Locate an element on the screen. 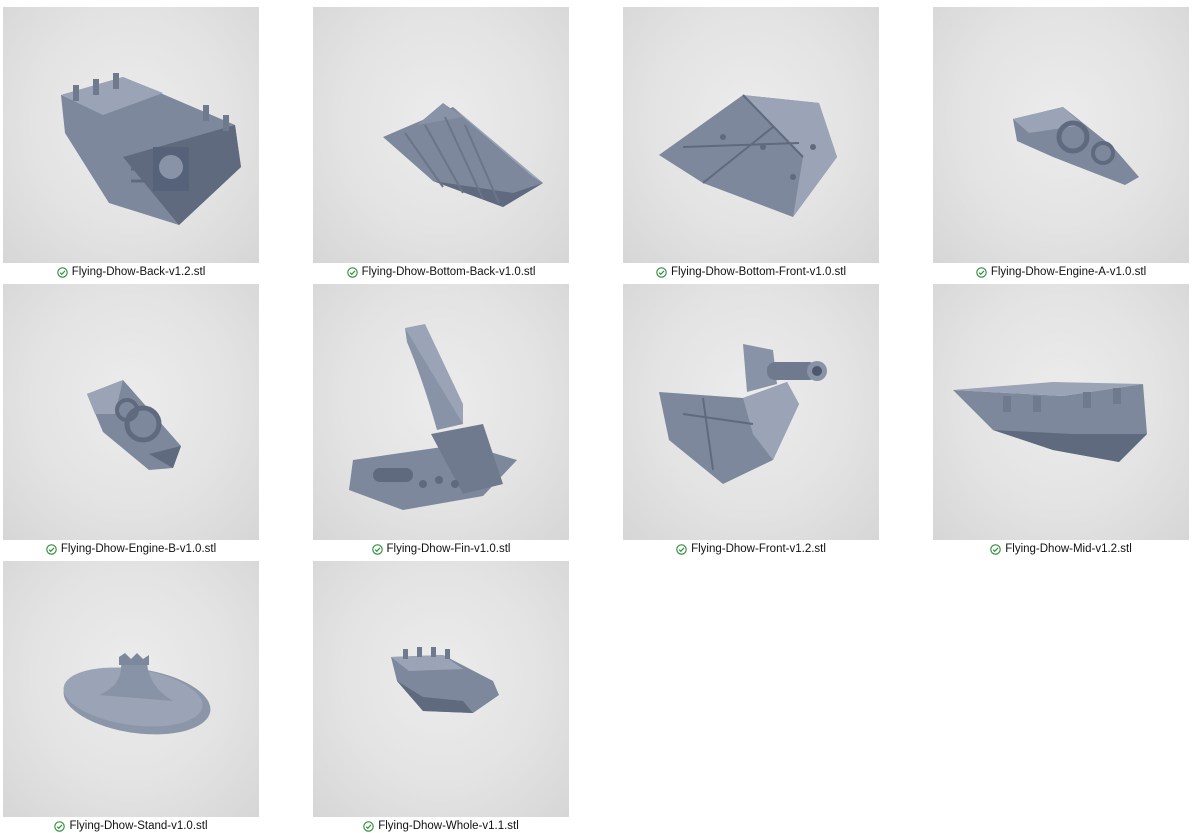 The height and width of the screenshot is (833, 1195). file-item: Flying-Dhow-Bottom-Back-v1.0.stl is located at coordinates (441, 143).